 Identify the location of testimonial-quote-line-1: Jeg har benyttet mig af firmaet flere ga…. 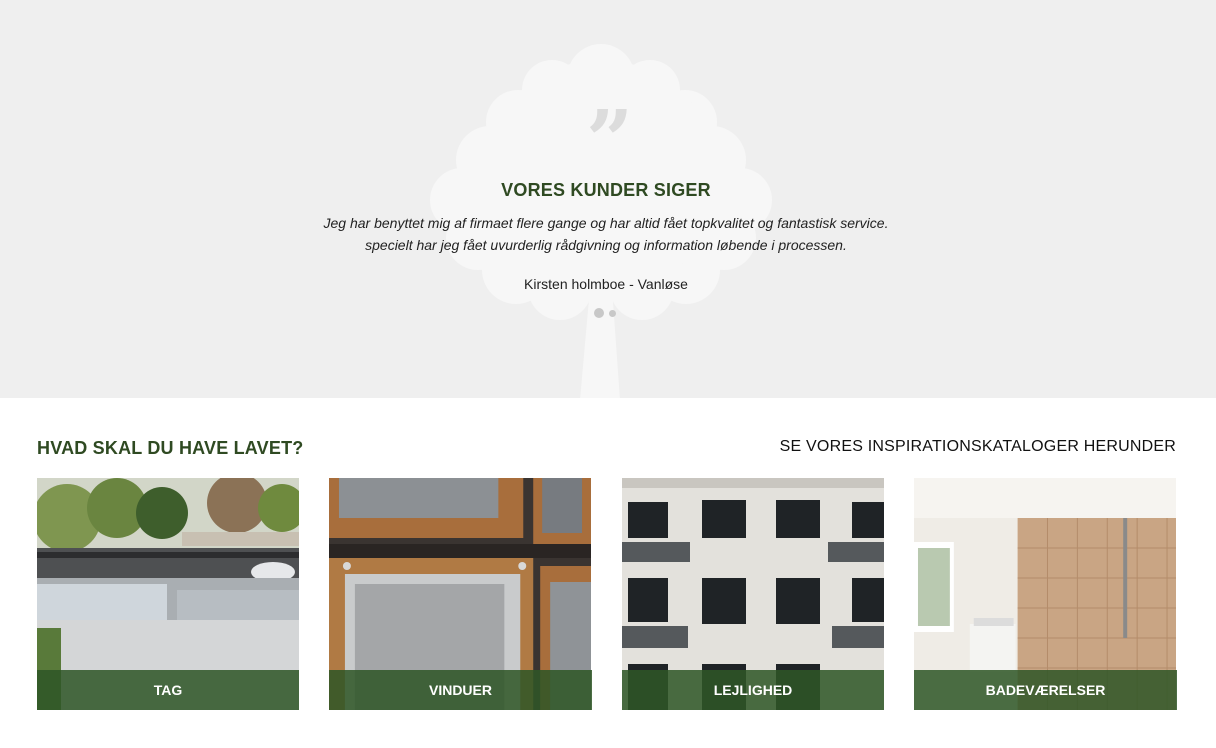
(606, 223).